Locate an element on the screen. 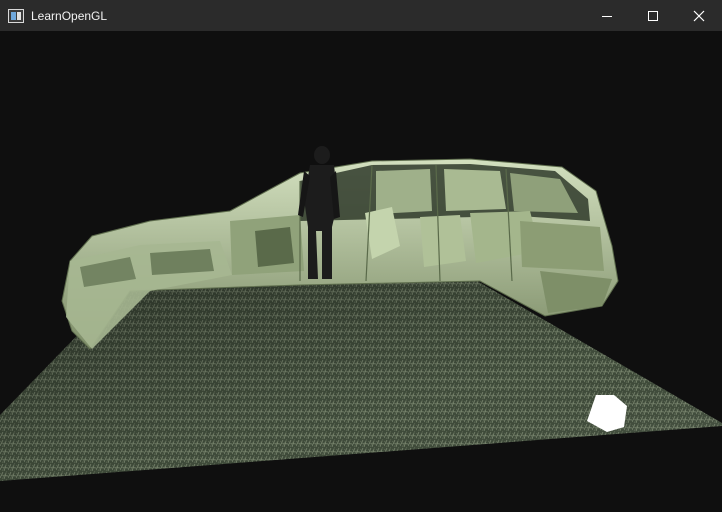 The image size is (722, 512). close-icon is located at coordinates (699, 15).